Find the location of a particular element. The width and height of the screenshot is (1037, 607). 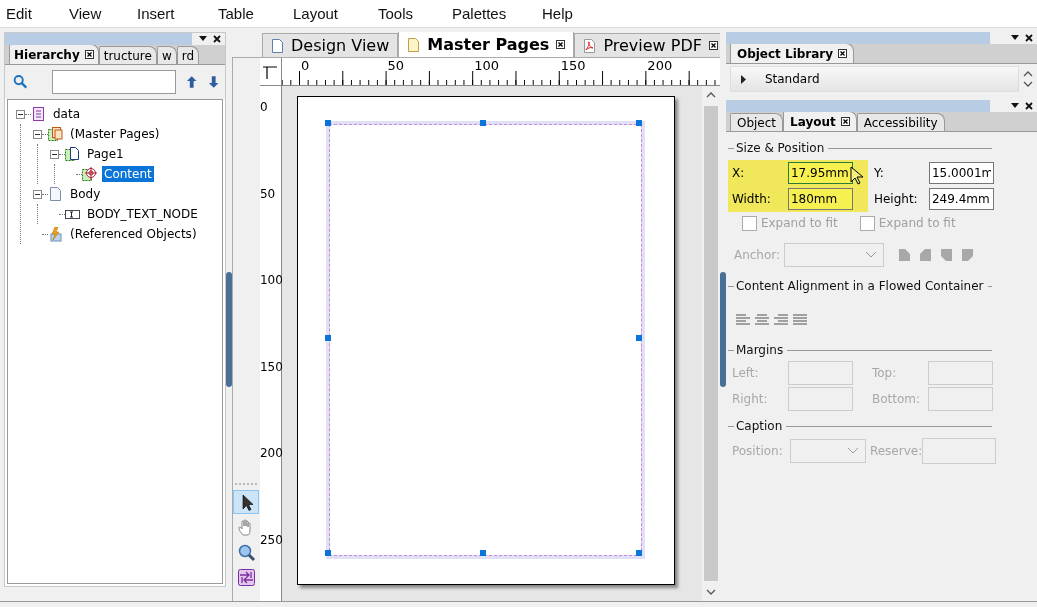

input-field: 180mm is located at coordinates (820, 199).